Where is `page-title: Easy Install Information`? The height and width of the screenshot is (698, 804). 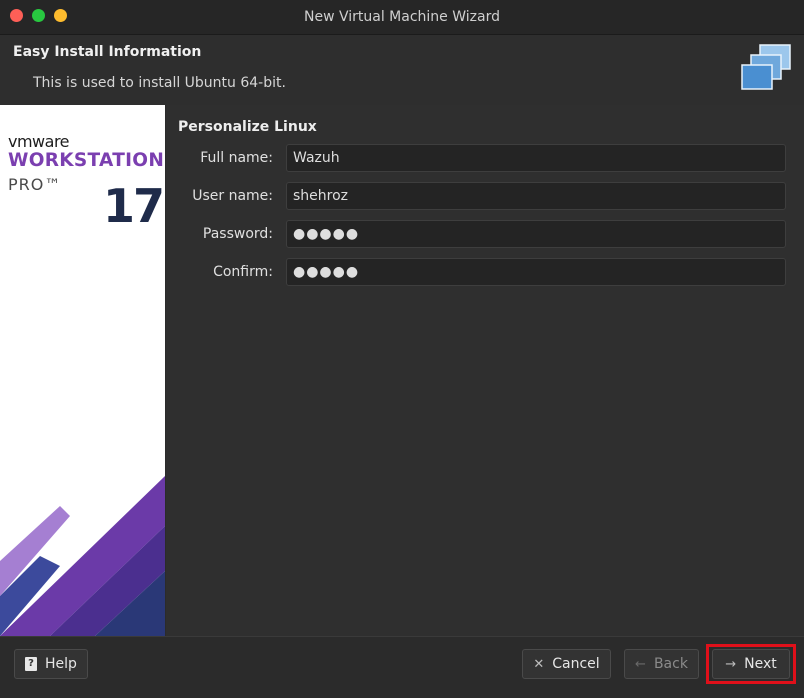
page-title: Easy Install Information is located at coordinates (107, 52).